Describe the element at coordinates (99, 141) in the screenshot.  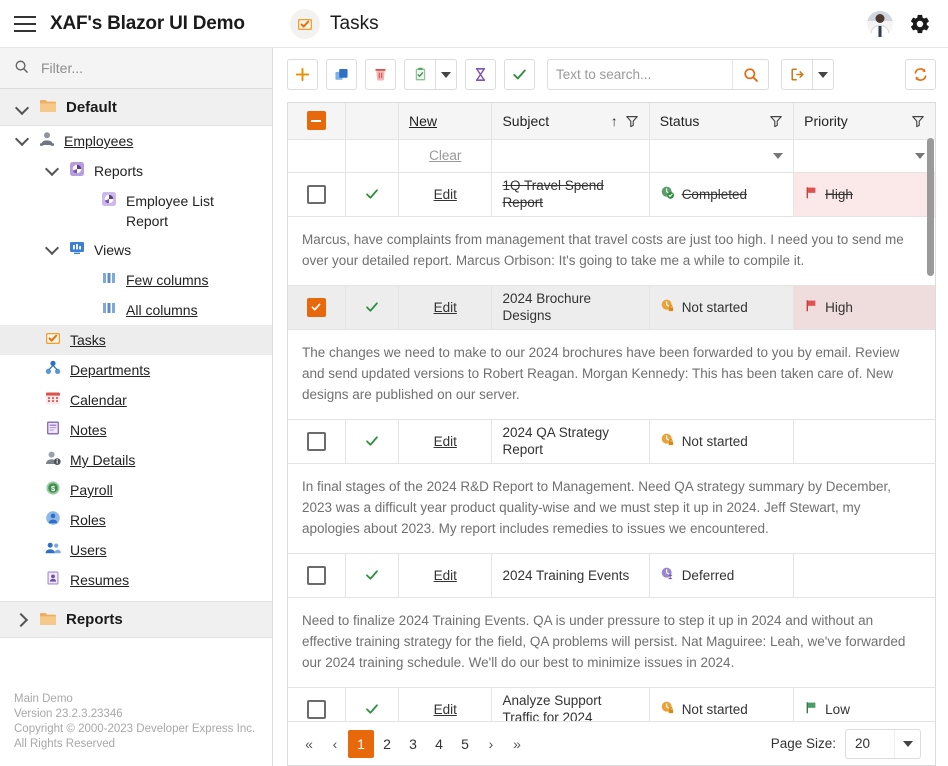
I see `sidebar-item-label: Employees` at that location.